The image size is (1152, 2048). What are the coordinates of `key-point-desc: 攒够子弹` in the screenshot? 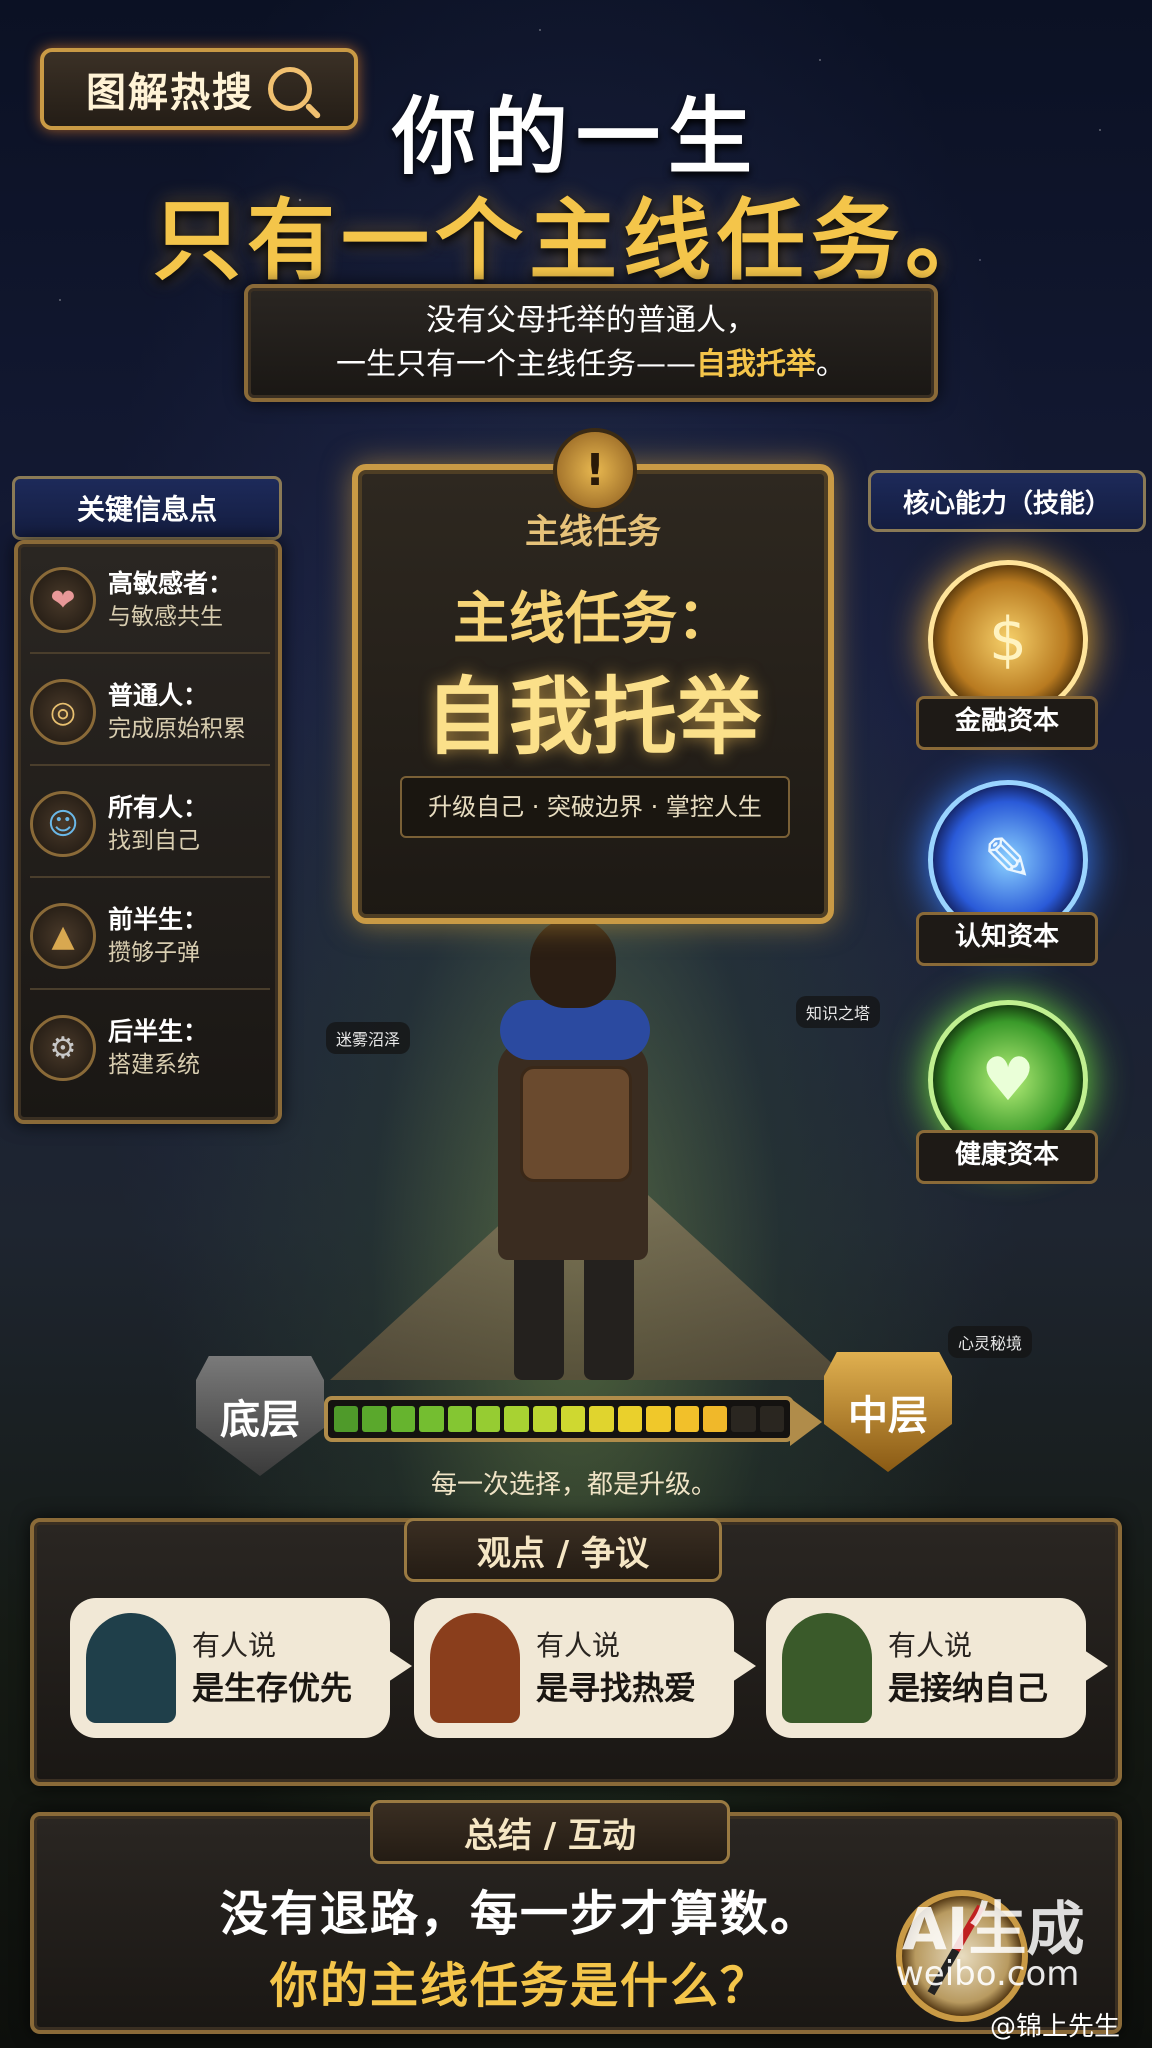 It's located at (154, 953).